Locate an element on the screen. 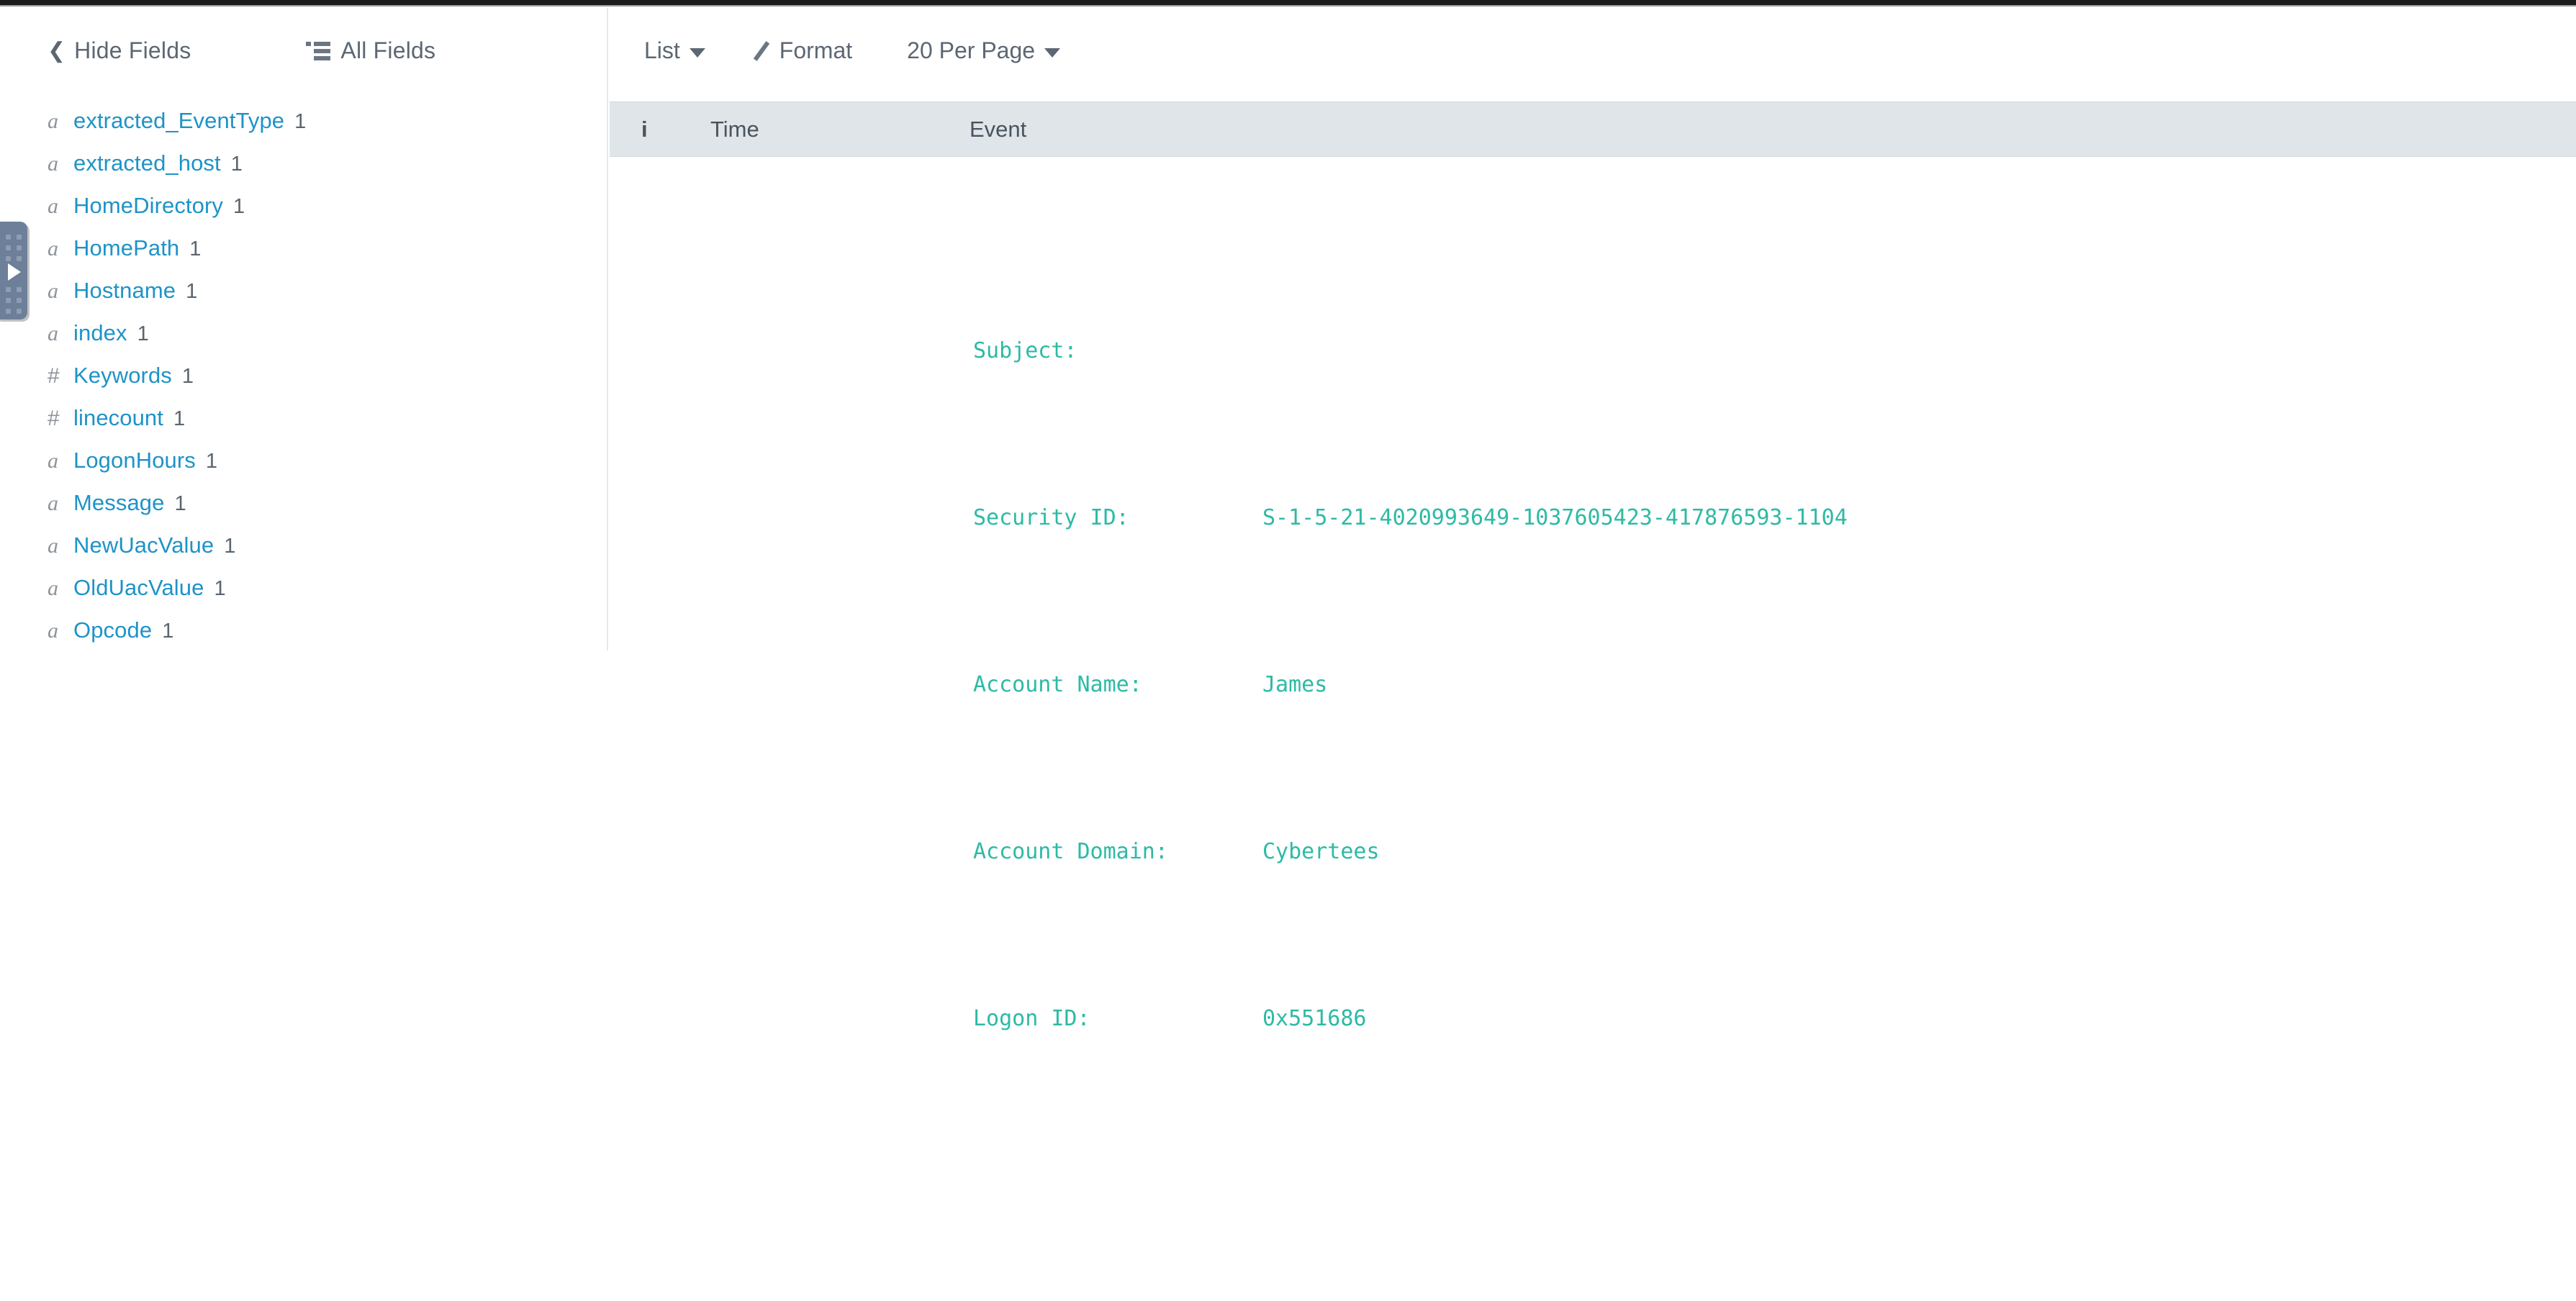 Image resolution: width=2576 pixels, height=1301 pixels. subject-account-name-value: James is located at coordinates (1295, 684).